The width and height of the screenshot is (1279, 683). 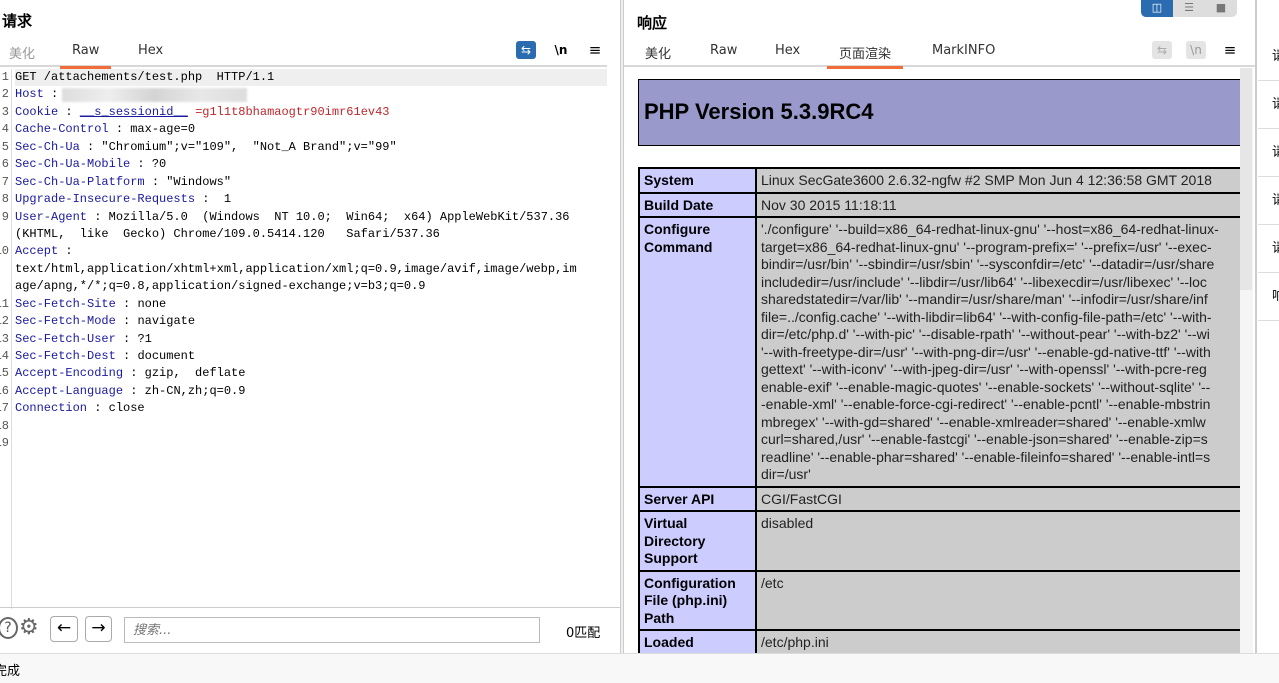 What do you see at coordinates (5, 234) in the screenshot?
I see `line-number` at bounding box center [5, 234].